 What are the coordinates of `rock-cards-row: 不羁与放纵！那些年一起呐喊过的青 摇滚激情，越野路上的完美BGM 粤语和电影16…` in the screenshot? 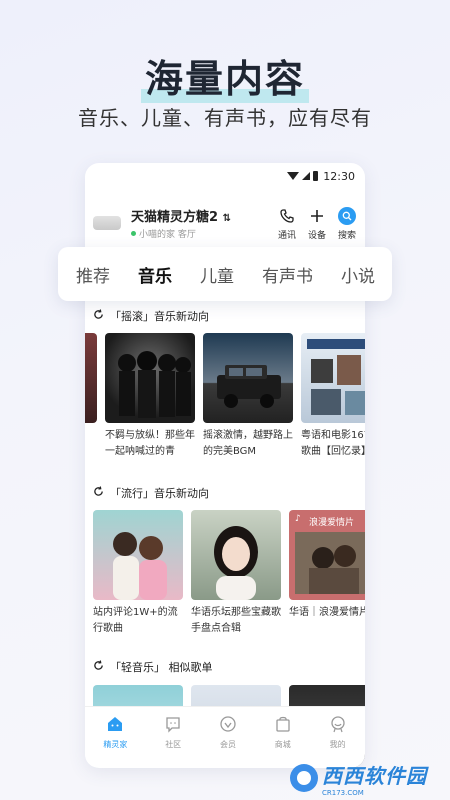 It's located at (225, 396).